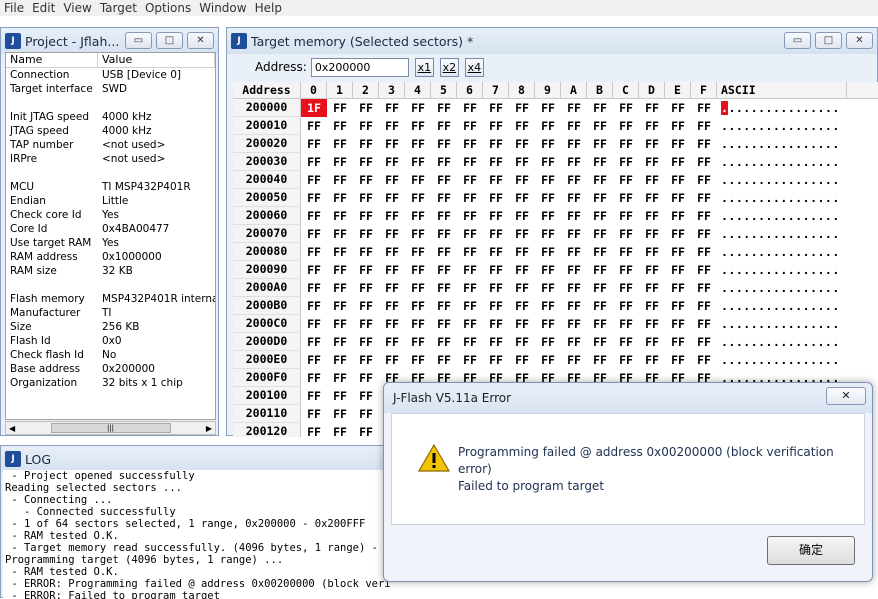  What do you see at coordinates (110, 313) in the screenshot?
I see `property-row: Manufacturer TI` at bounding box center [110, 313].